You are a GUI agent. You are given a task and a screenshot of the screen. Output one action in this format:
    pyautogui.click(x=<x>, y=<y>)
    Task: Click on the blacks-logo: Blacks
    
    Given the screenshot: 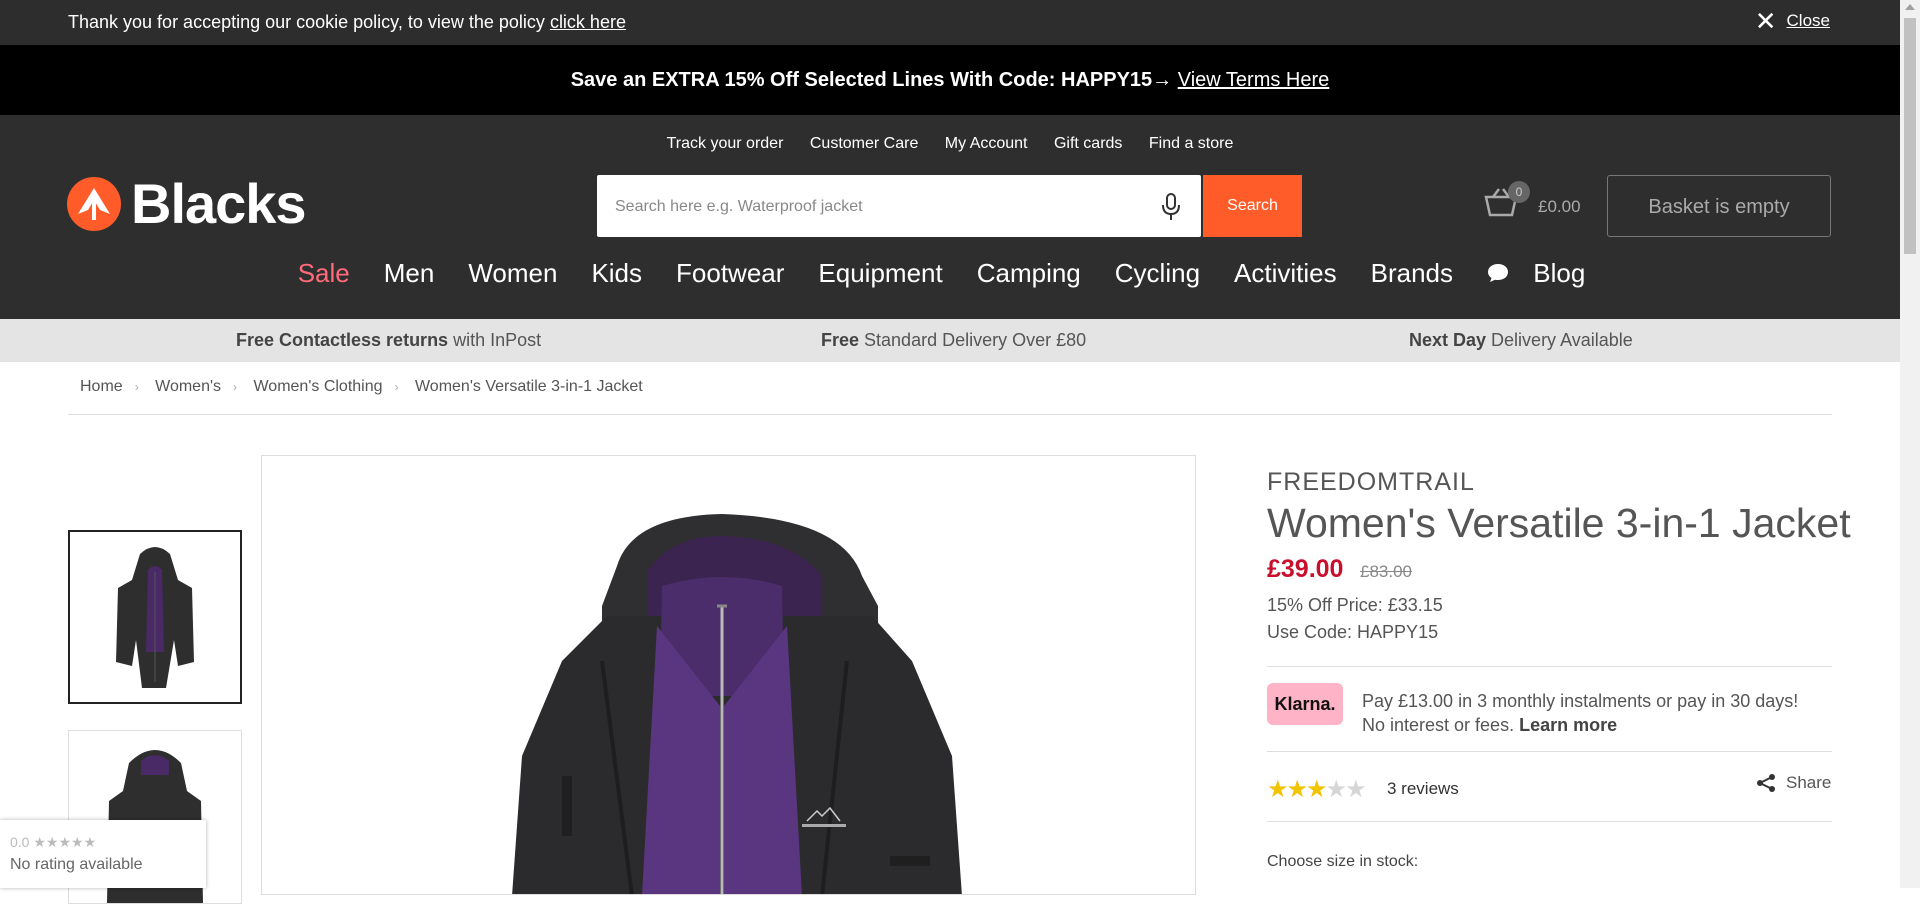 What is the action you would take?
    pyautogui.click(x=187, y=203)
    